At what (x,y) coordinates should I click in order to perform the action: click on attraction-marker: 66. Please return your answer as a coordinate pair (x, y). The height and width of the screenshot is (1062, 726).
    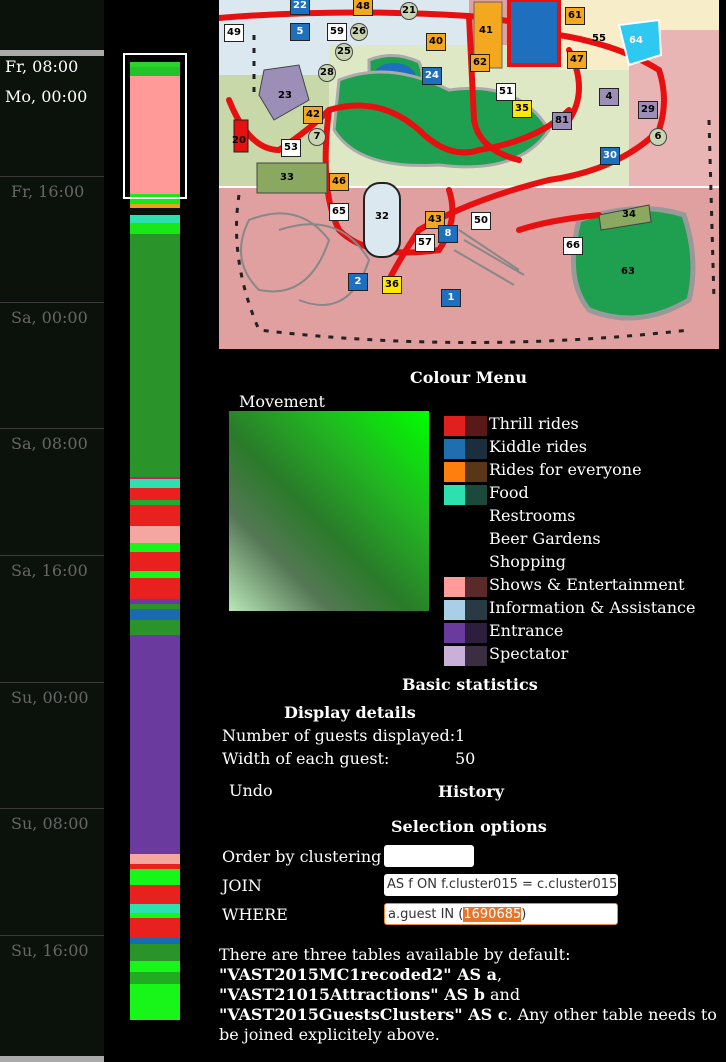
    Looking at the image, I should click on (573, 246).